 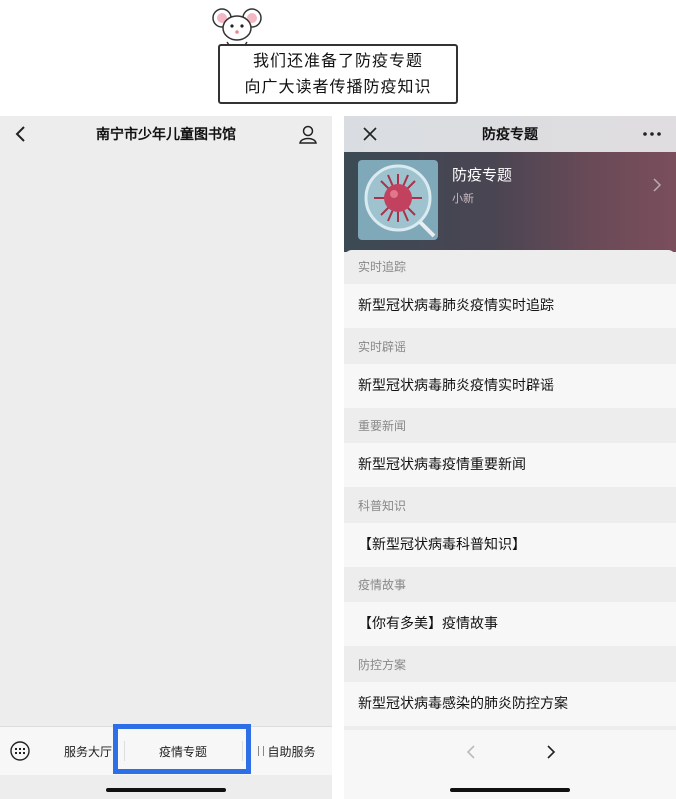 I want to click on list-item: 新型冠状病毒感染的肺炎防控方案, so click(x=510, y=704).